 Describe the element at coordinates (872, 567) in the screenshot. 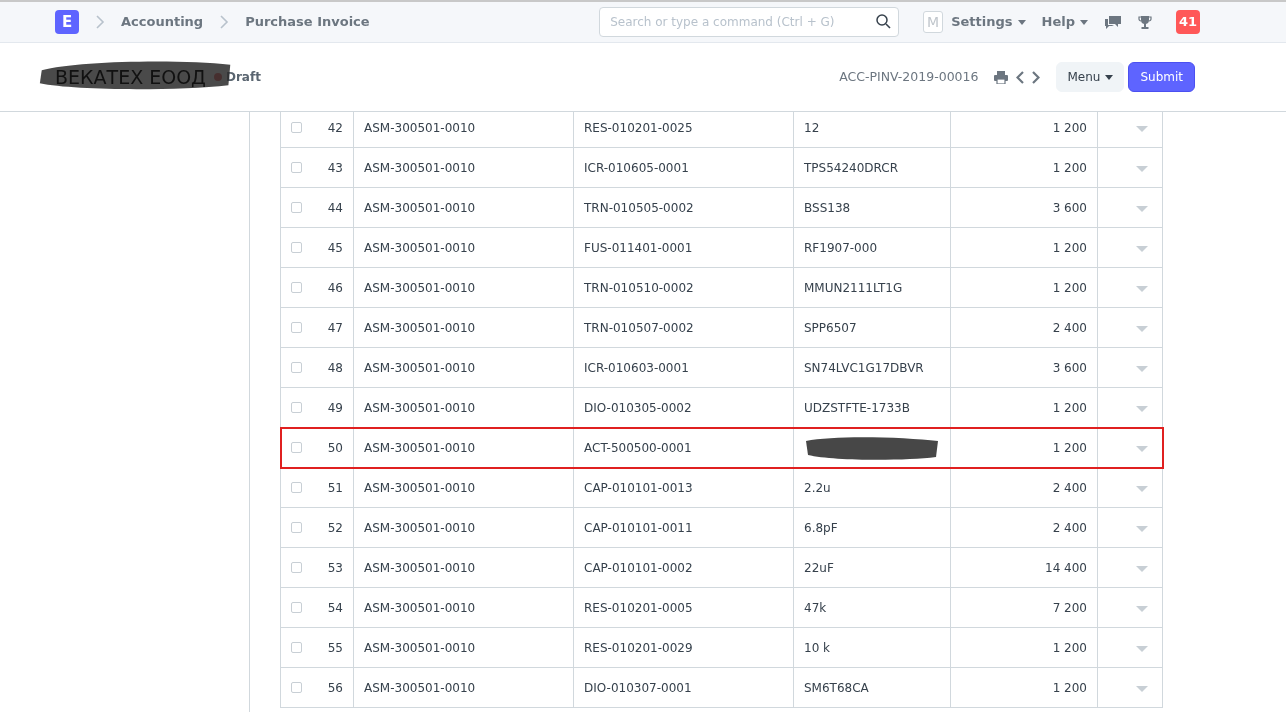

I see `table-cell: 22uF` at that location.